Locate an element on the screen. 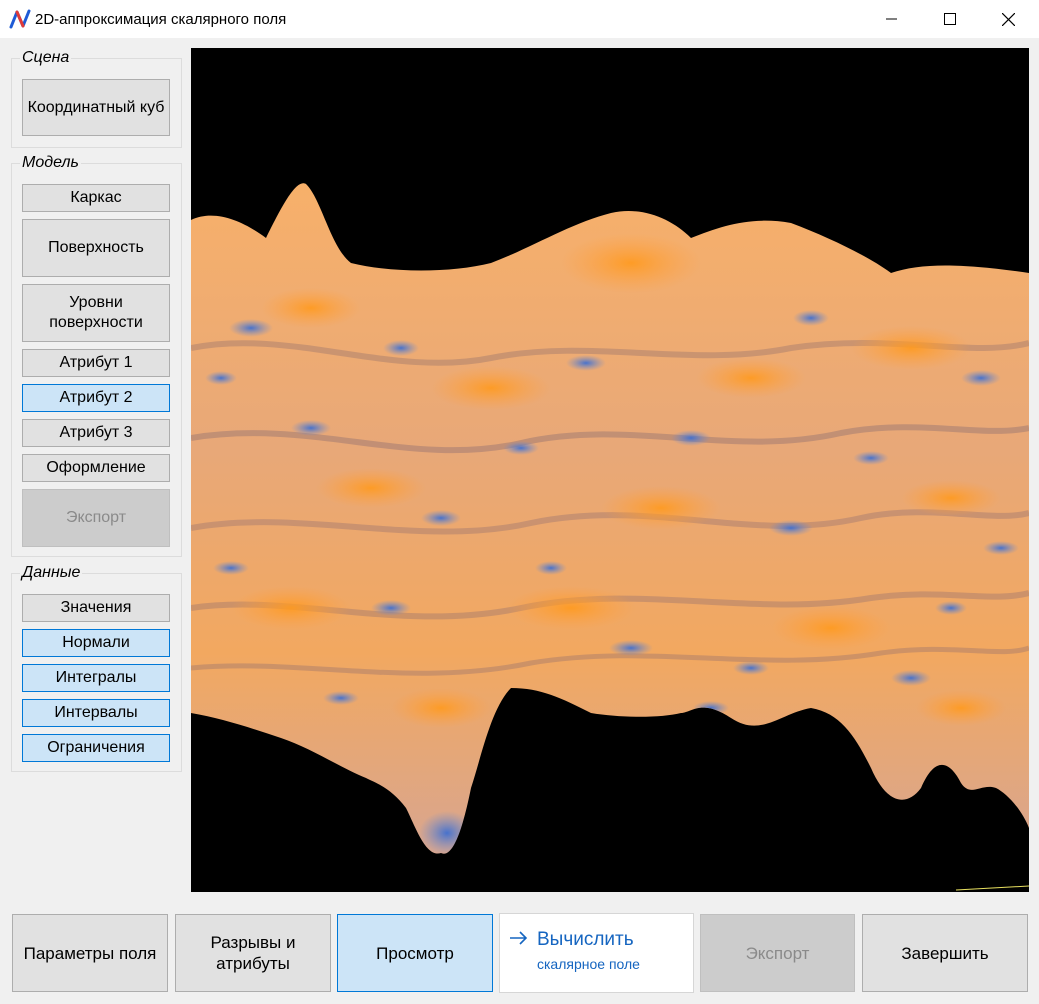  attribute-2-button: Атрибут 2 is located at coordinates (96, 398).